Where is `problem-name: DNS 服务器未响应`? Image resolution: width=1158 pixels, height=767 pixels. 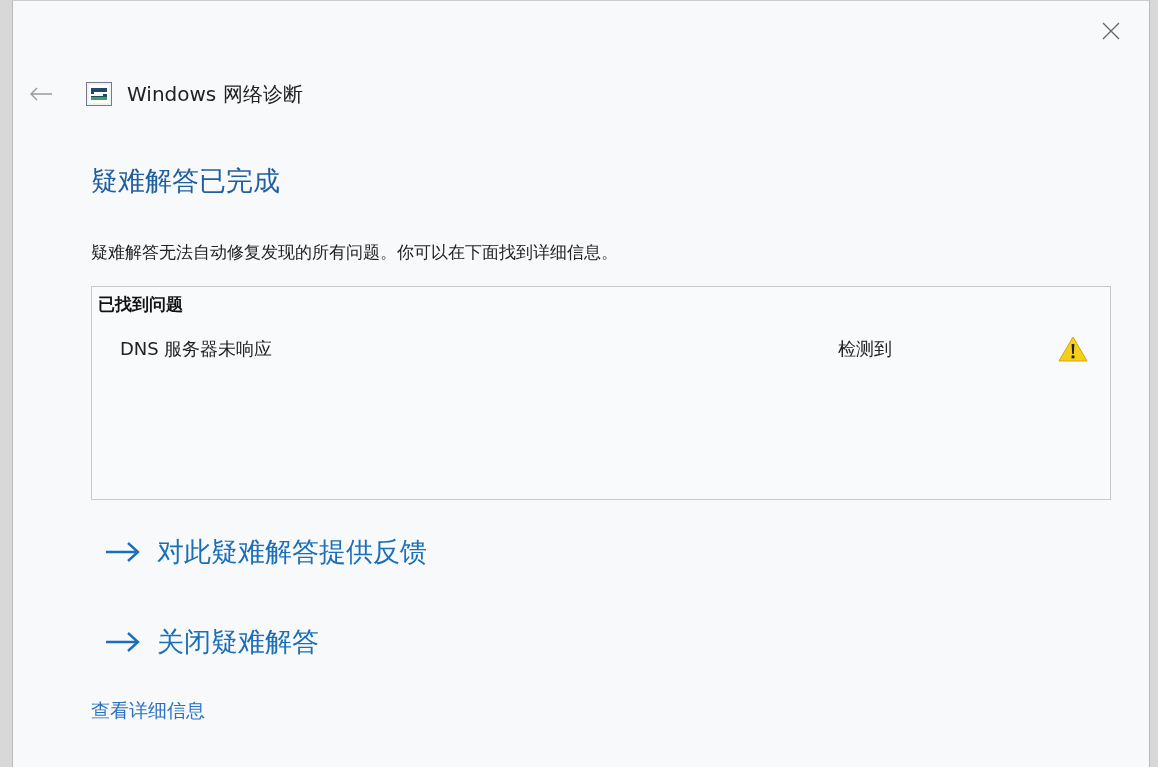
problem-name: DNS 服务器未响应 is located at coordinates (197, 349).